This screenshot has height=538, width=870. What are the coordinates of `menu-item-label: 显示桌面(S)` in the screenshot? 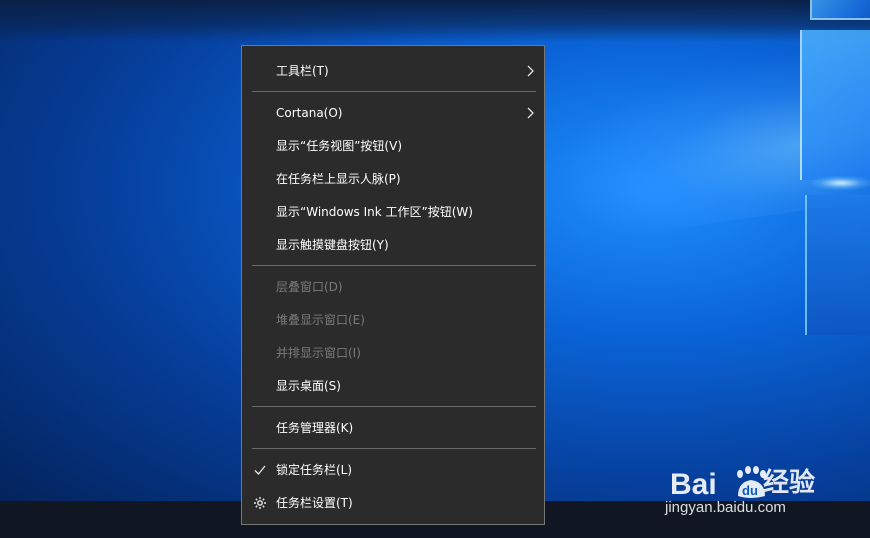 It's located at (308, 386).